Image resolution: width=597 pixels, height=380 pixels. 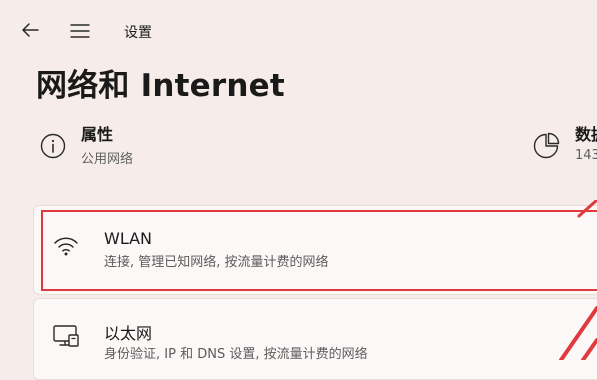 I want to click on wlan-subtitle: 连接, 管理已知网络, 按流量计费的网络, so click(x=216, y=262).